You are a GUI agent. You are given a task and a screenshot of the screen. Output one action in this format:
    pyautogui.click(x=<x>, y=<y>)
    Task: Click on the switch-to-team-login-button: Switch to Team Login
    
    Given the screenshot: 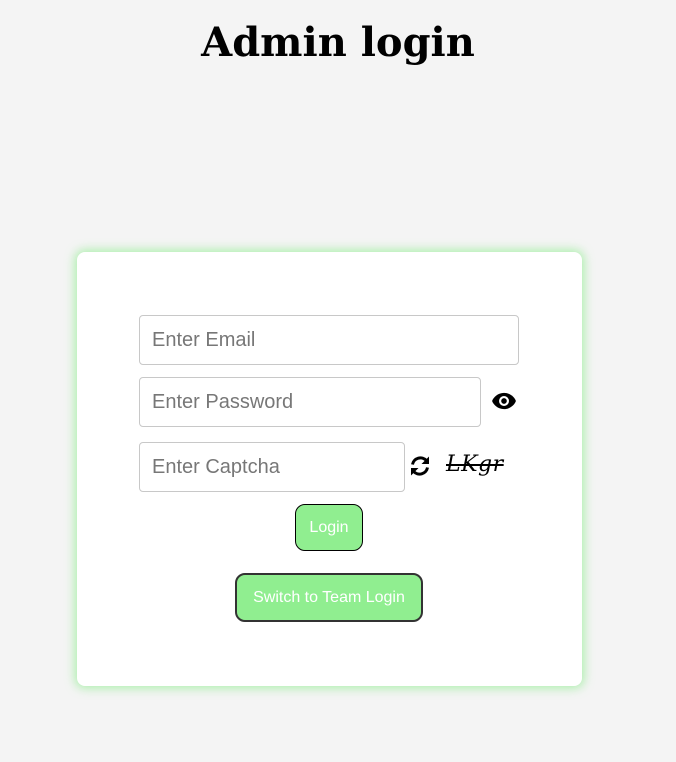 What is the action you would take?
    pyautogui.click(x=329, y=597)
    